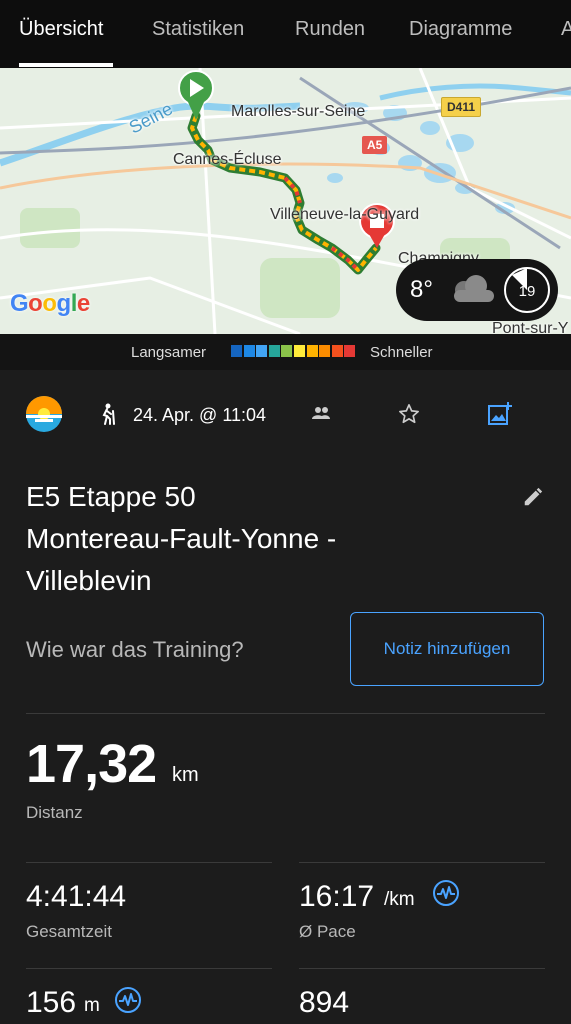 The height and width of the screenshot is (1024, 571). I want to click on calories-value: 894, so click(324, 1002).